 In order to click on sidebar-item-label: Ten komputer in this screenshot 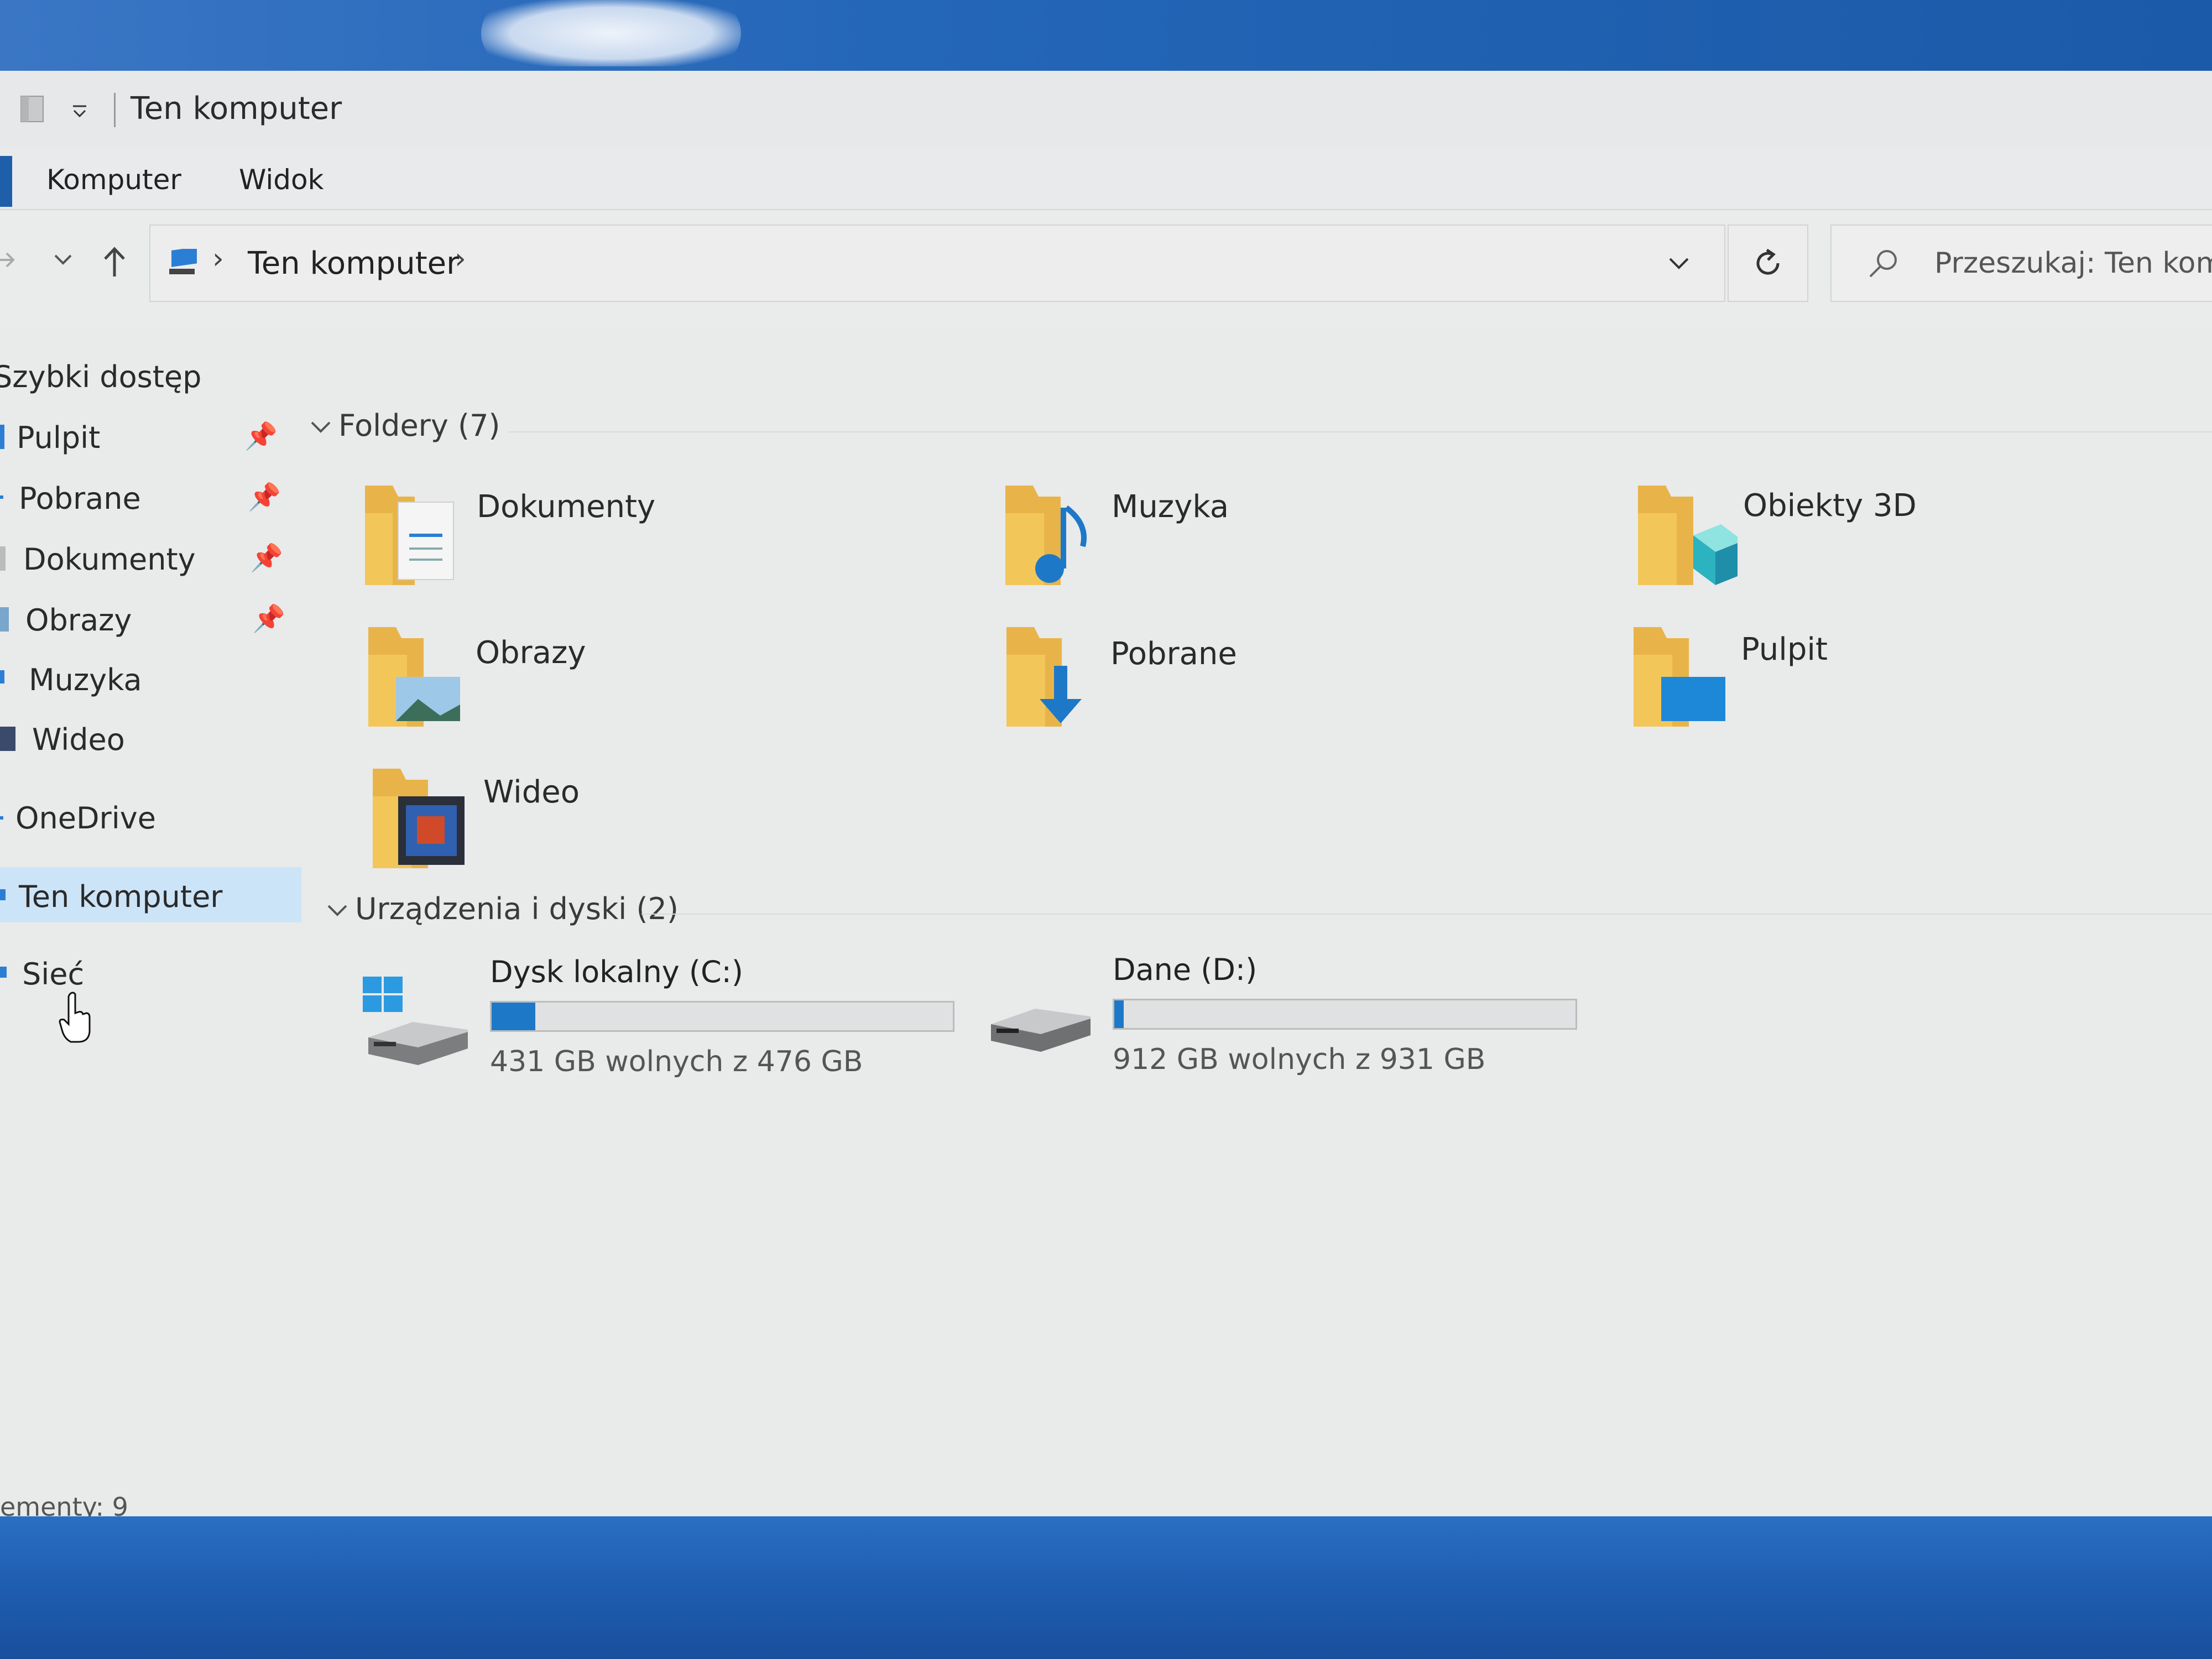, I will do `click(121, 896)`.